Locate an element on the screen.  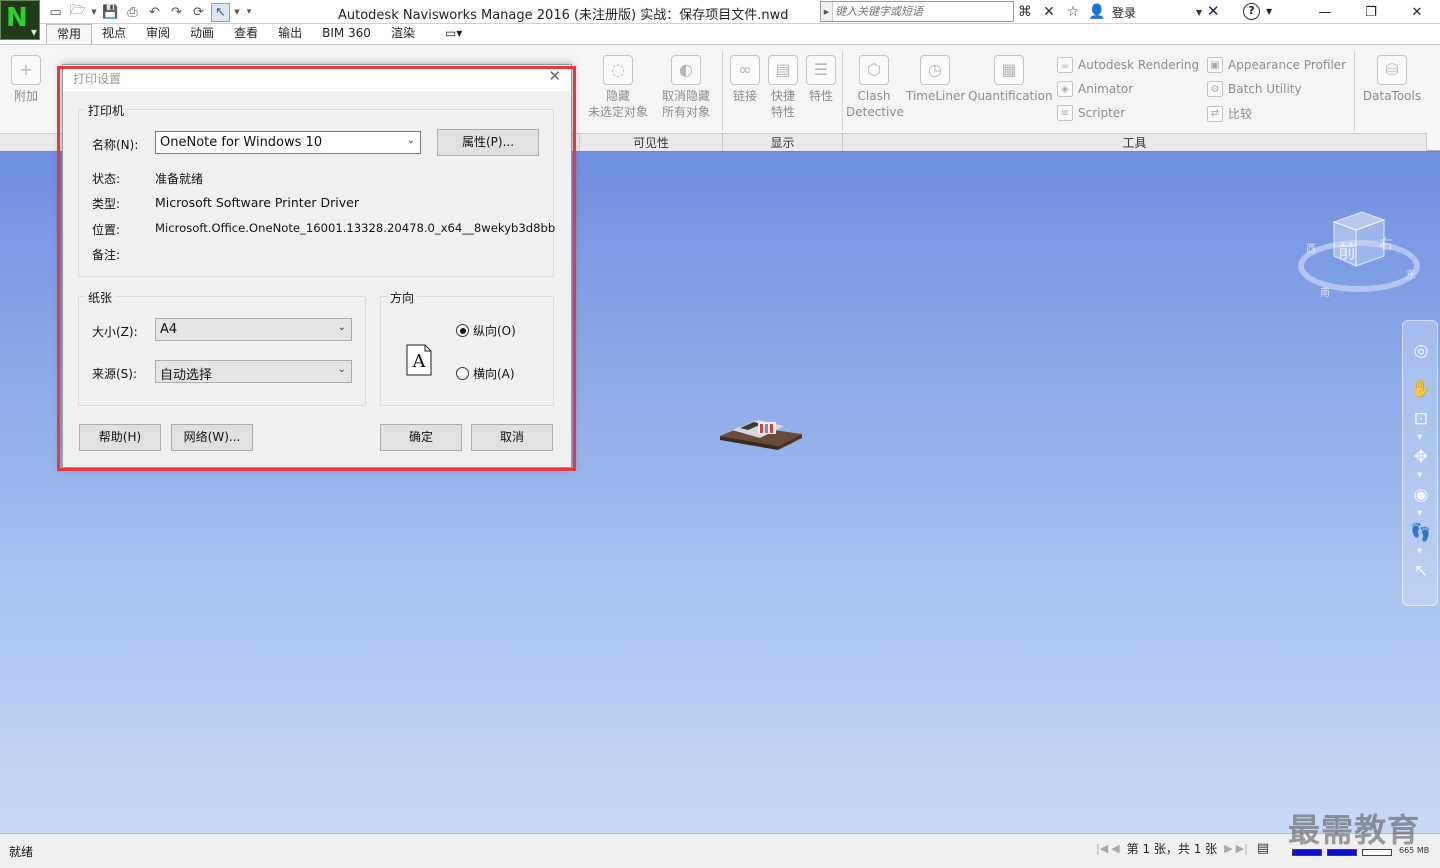
binoculars-icon: ⌘ is located at coordinates (1025, 12).